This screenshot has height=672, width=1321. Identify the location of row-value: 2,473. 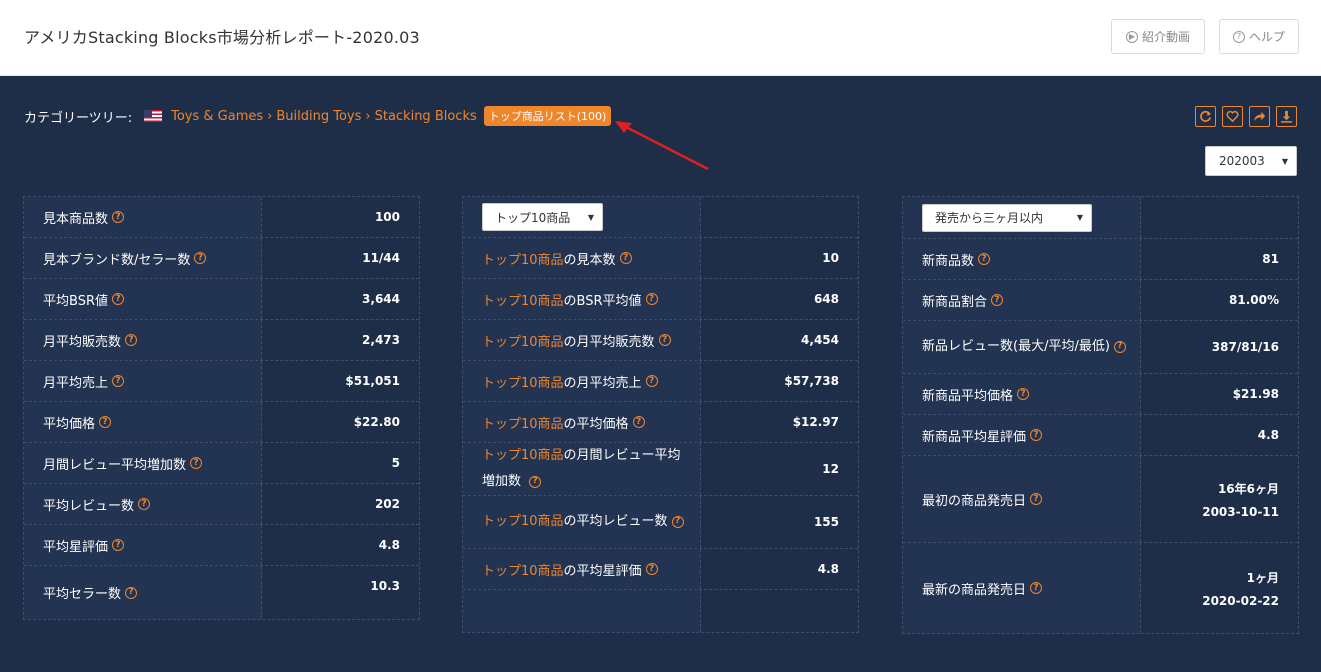
(340, 340).